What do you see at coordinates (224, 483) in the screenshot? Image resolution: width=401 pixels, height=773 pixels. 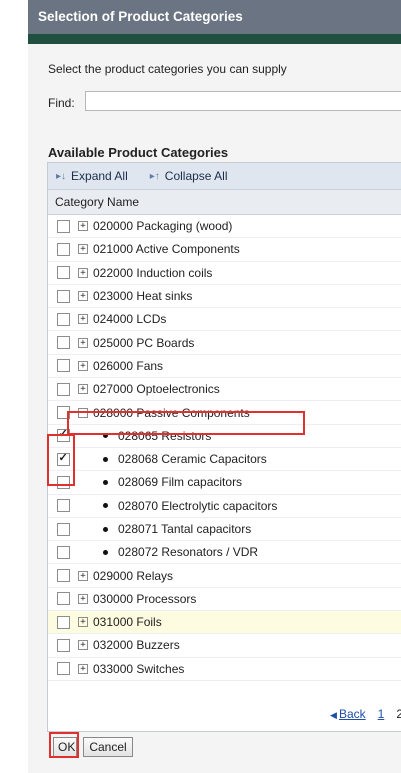 I see `category-row: 028069 Film capacitors` at bounding box center [224, 483].